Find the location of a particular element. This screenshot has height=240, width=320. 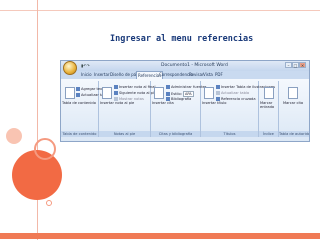

bottom-bar is located at coordinates (160, 236).